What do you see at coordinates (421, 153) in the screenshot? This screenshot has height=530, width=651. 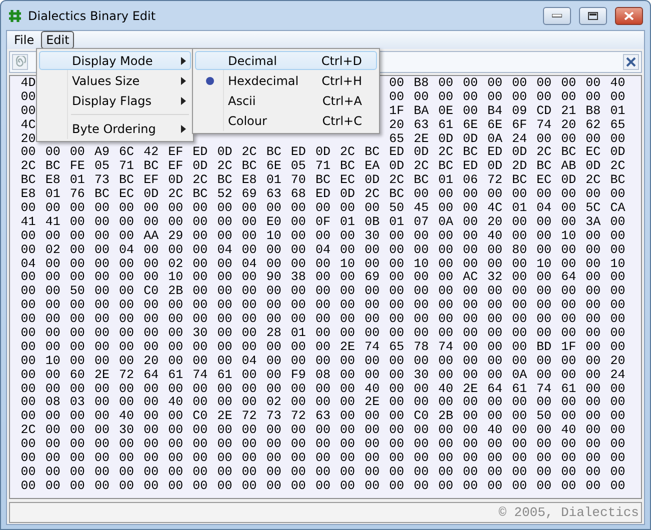 I see `hex-cell-text: 0D` at bounding box center [421, 153].